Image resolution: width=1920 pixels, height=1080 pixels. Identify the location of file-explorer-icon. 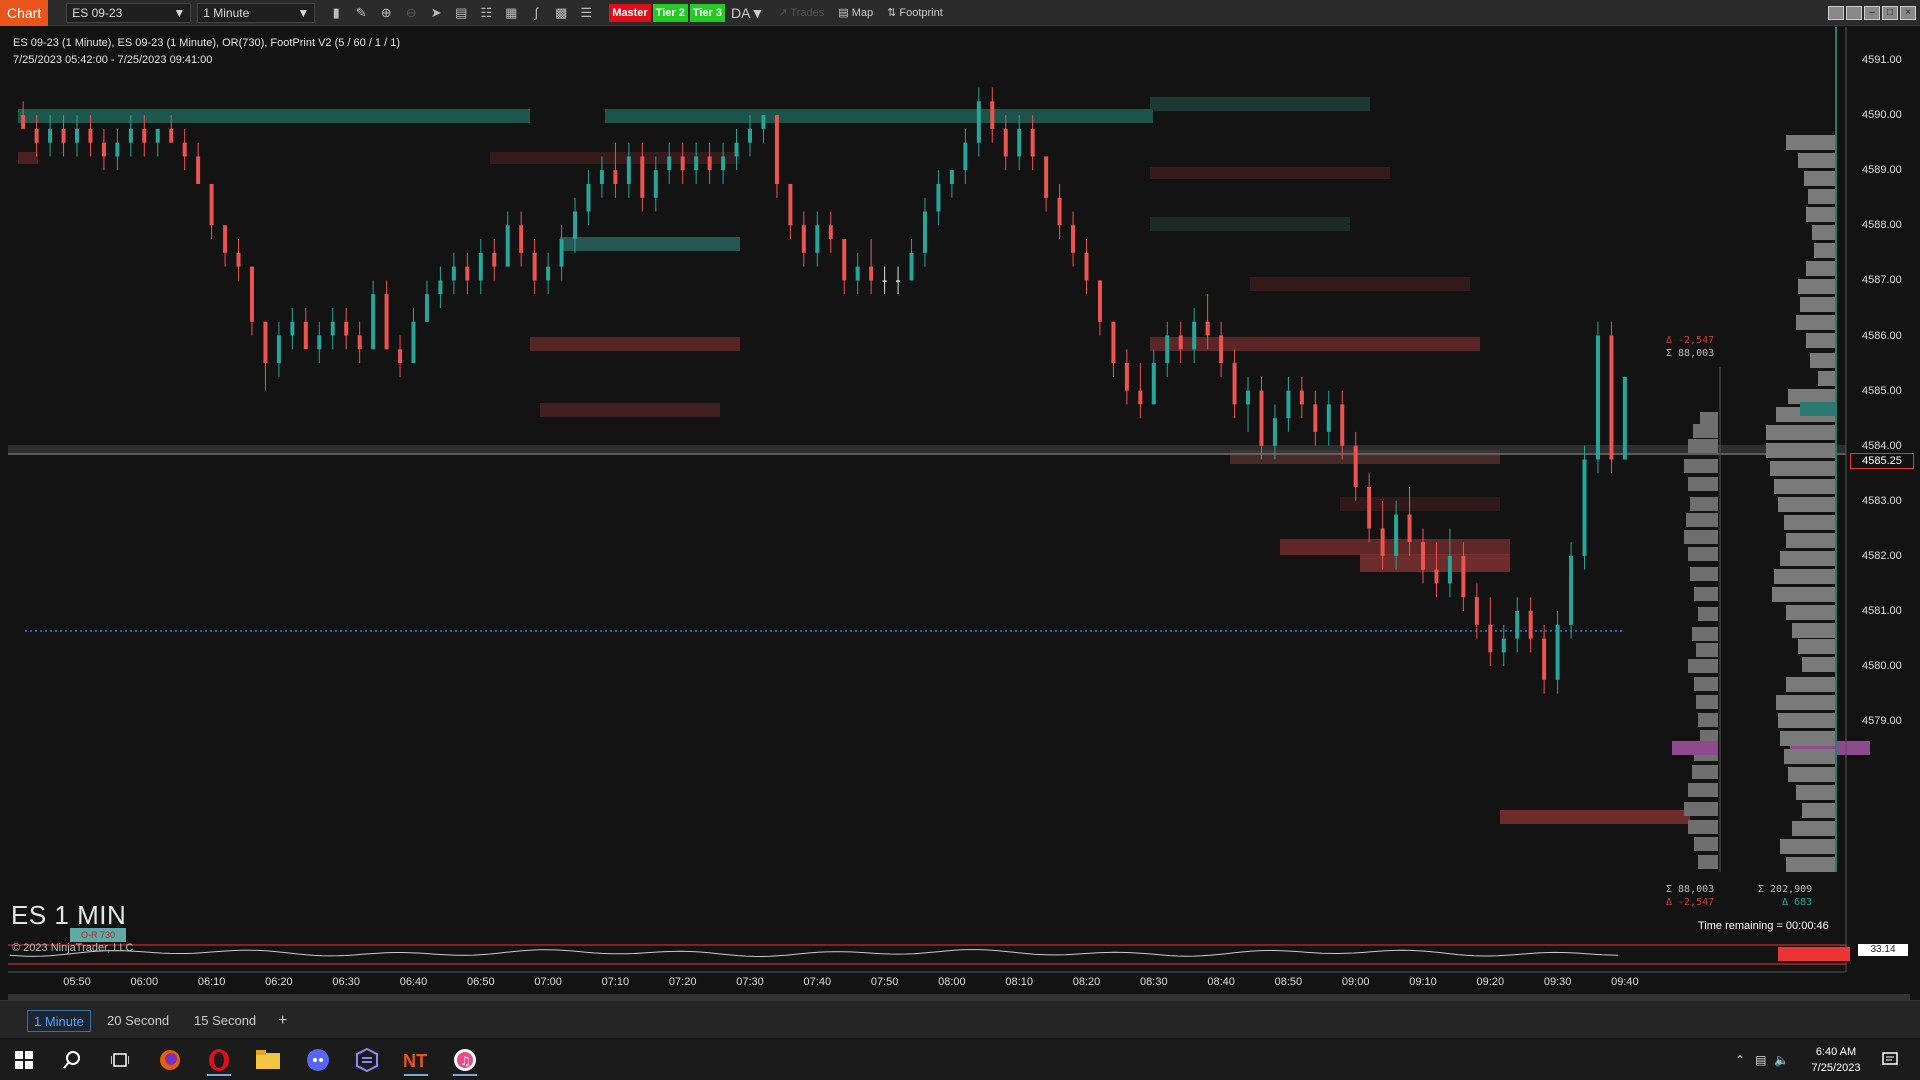
(268, 1060).